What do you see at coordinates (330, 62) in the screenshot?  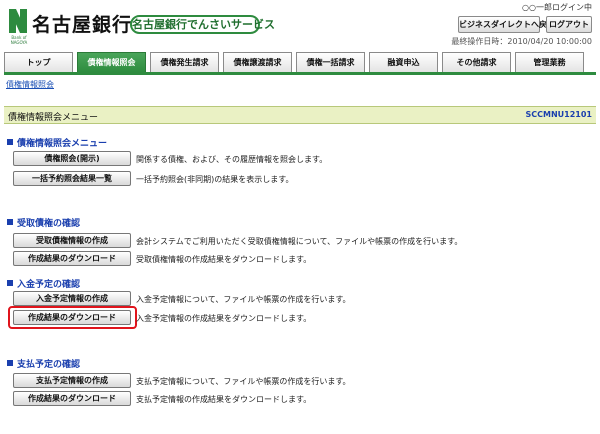 I see `tab-bulk-request: 債権一括請求` at bounding box center [330, 62].